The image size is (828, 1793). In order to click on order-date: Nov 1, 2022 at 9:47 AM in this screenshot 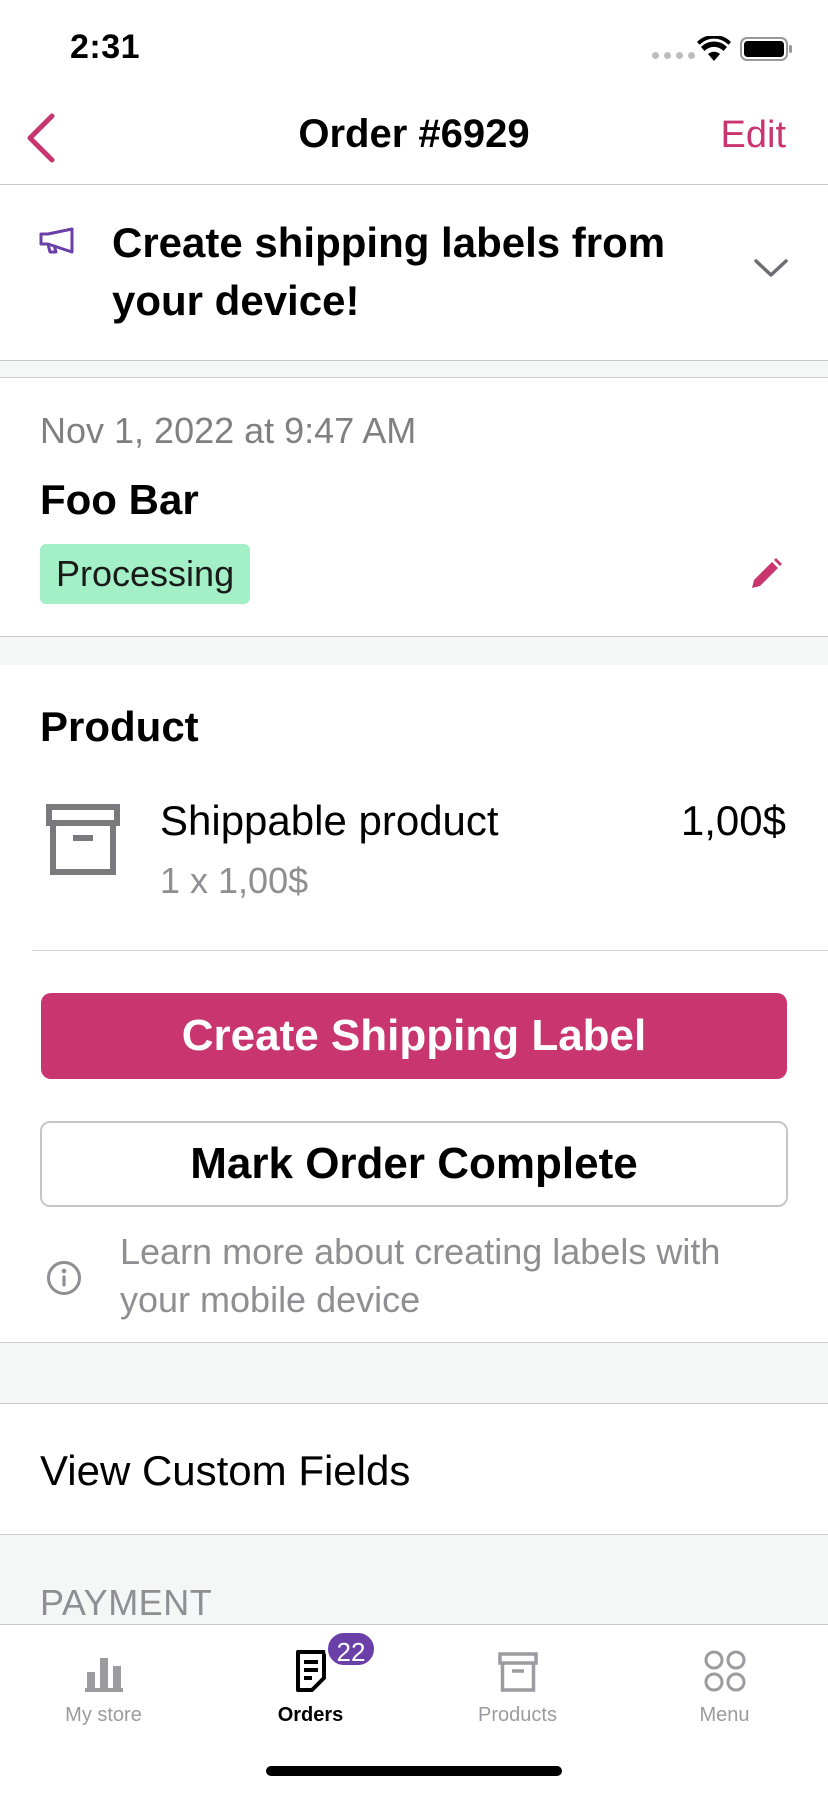, I will do `click(228, 430)`.